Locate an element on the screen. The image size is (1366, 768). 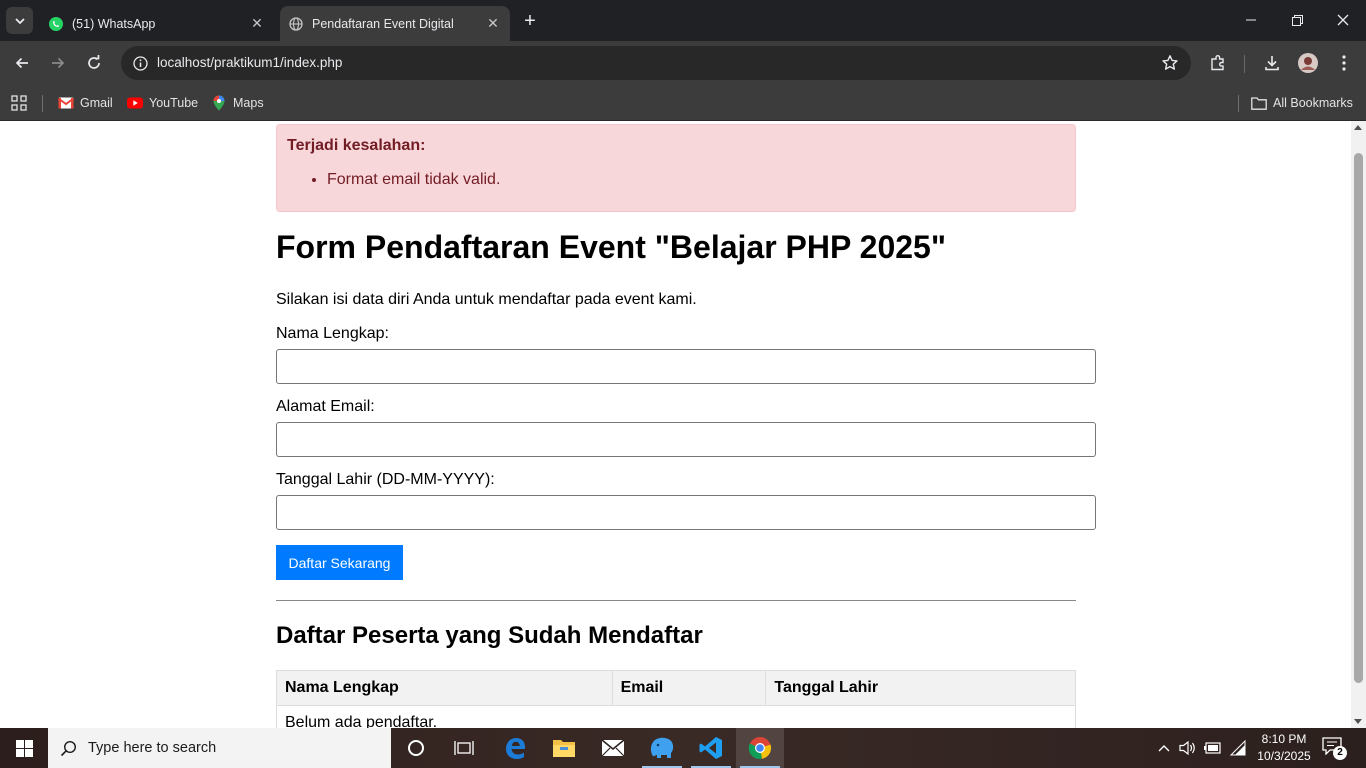
tab-search-button is located at coordinates (19, 20).